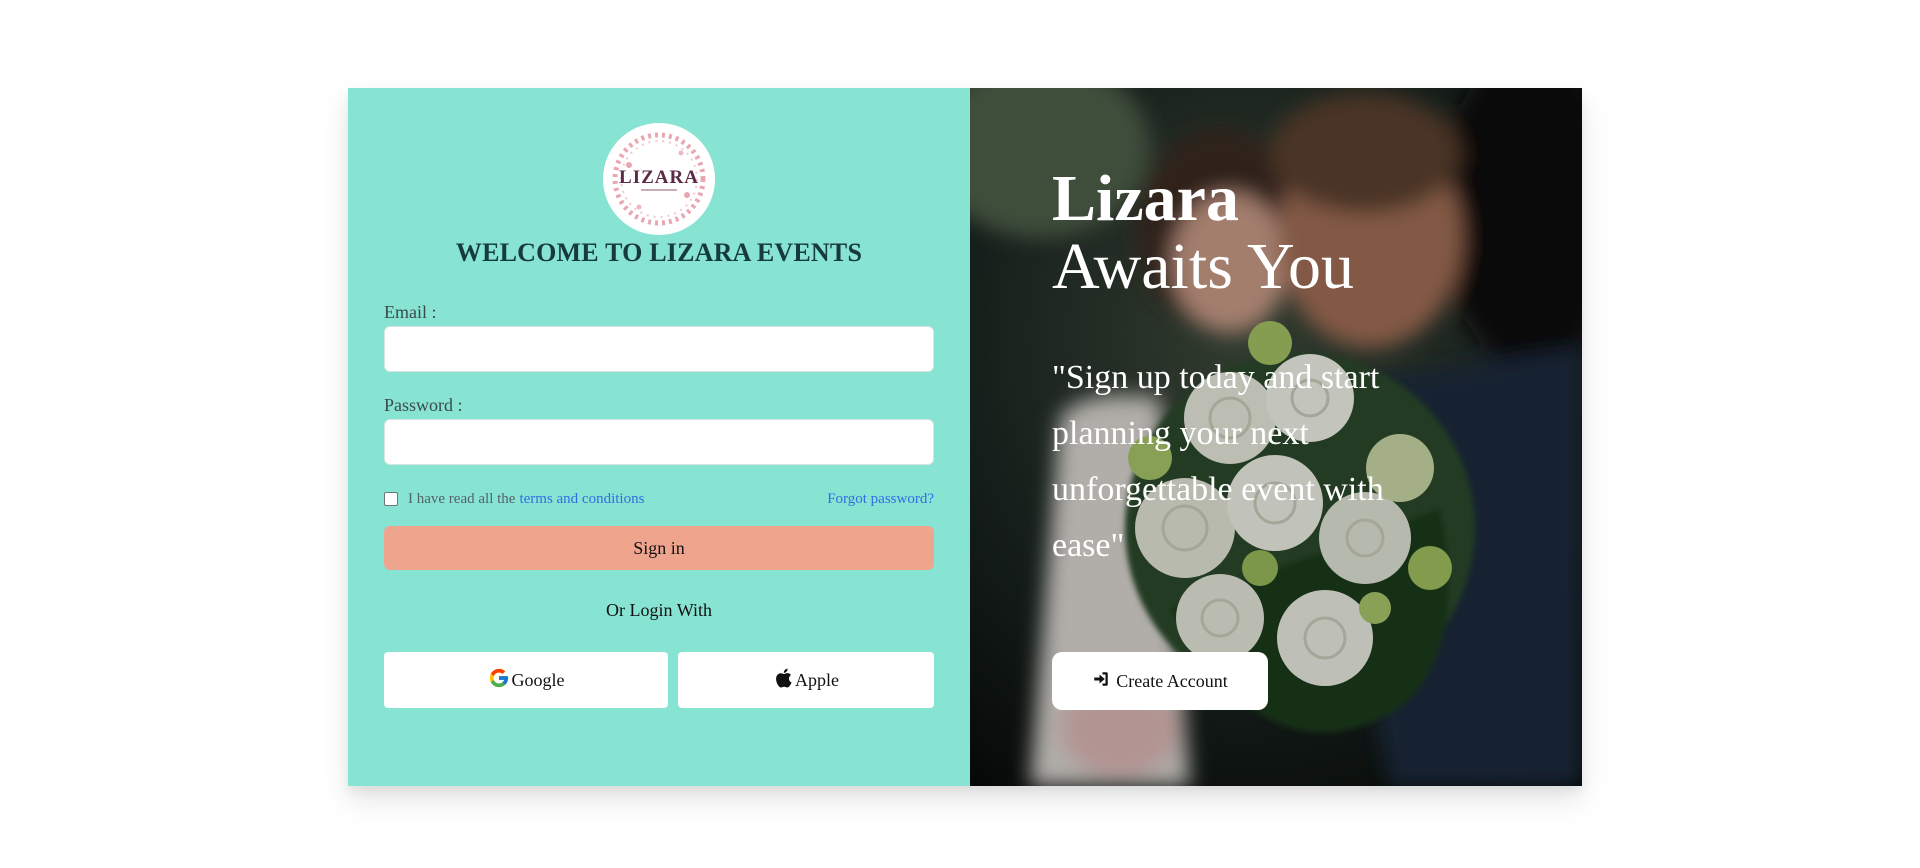  I want to click on welcome-title: WELCOME TO LIZARA EVENTS, so click(659, 252).